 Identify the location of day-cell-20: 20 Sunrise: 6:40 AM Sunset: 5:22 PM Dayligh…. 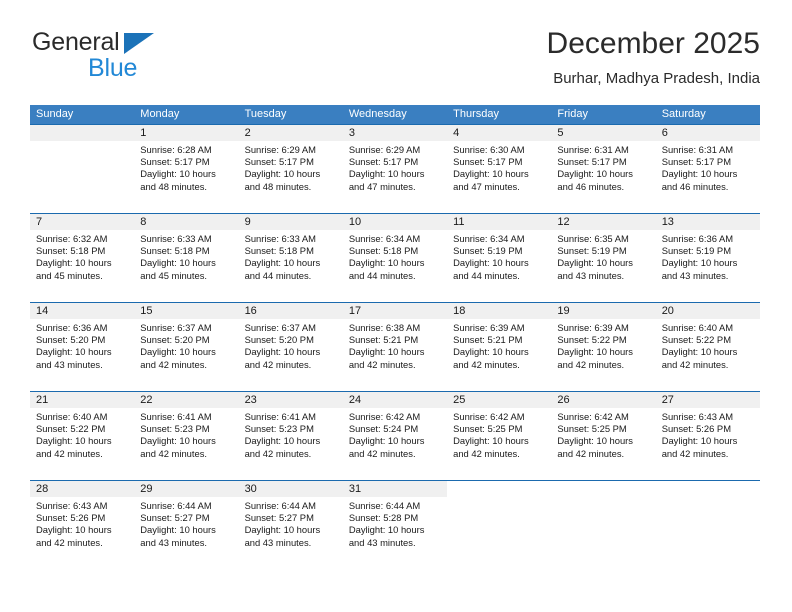
(707, 347).